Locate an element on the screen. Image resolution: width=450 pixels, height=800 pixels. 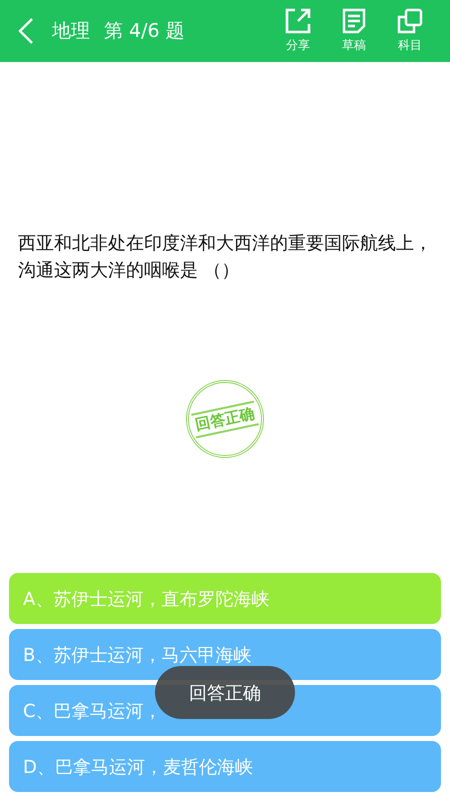
answer-option: B、苏伊士运河，马六甲海峡 is located at coordinates (225, 654).